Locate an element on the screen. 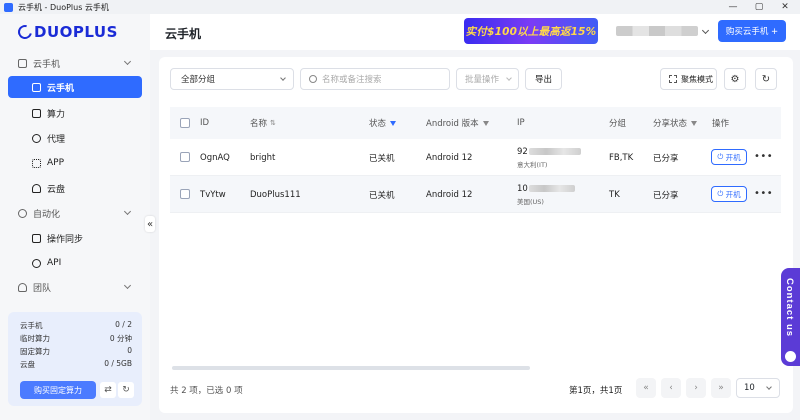  next-page-button: › is located at coordinates (696, 388).